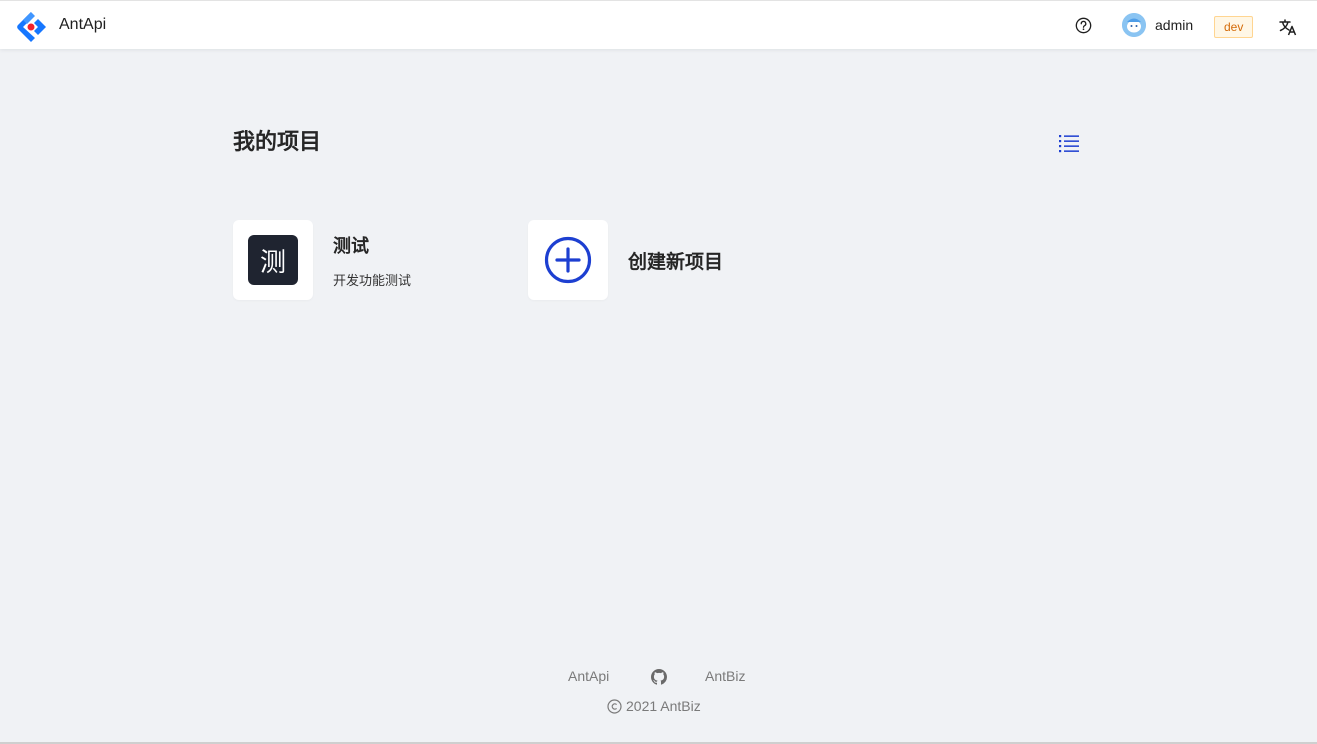 The height and width of the screenshot is (744, 1317). Describe the element at coordinates (277, 142) in the screenshot. I see `page-title: 我的项目` at that location.